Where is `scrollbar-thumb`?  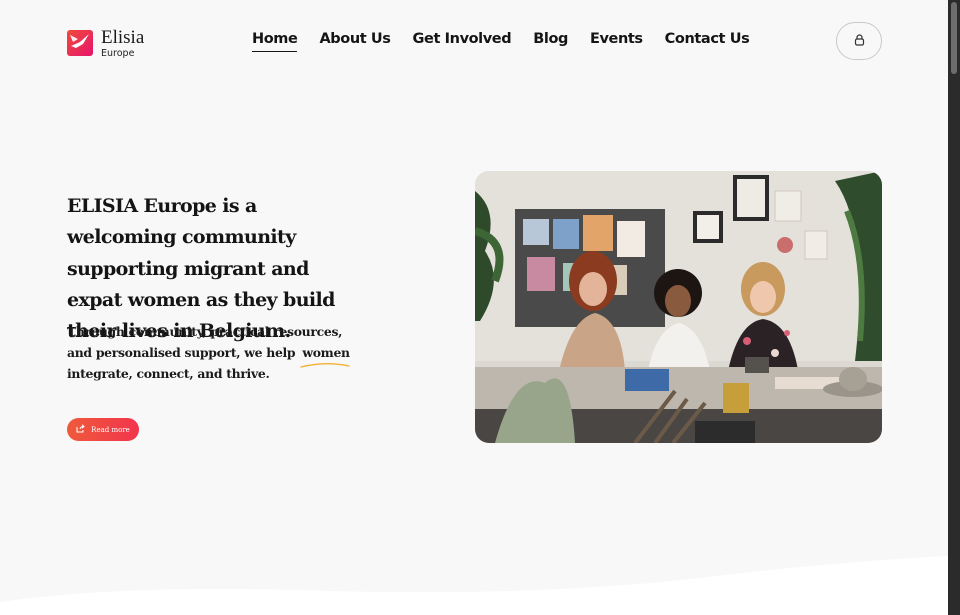
scrollbar-thumb is located at coordinates (954, 38).